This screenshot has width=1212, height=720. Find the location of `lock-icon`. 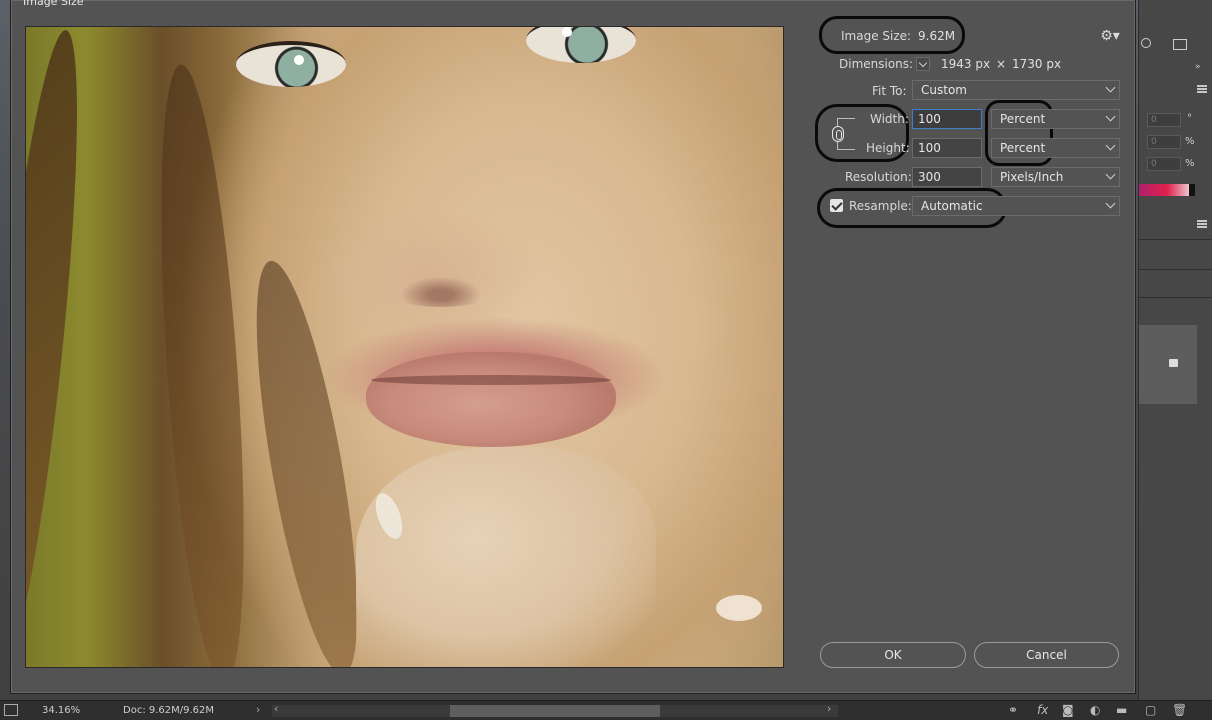

lock-icon is located at coordinates (1173, 363).